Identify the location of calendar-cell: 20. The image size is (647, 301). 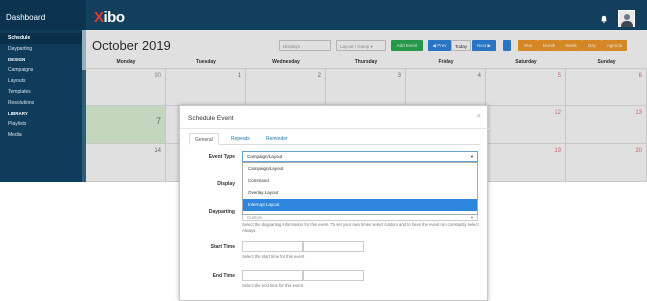
(606, 163).